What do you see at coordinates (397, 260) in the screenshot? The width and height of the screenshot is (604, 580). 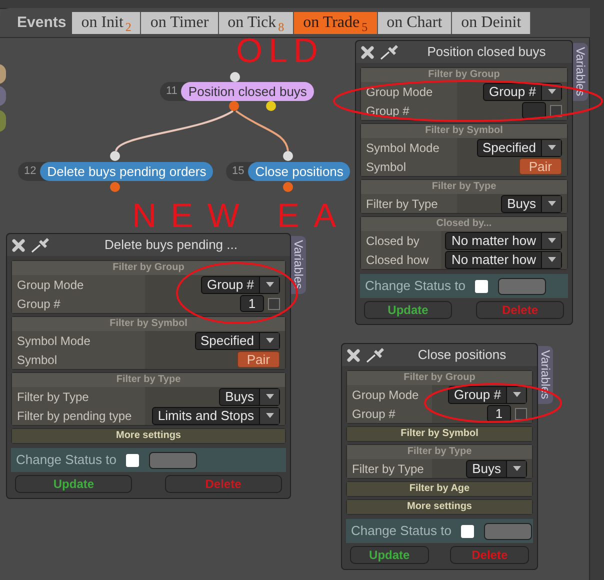 I see `field-label: Closed how` at bounding box center [397, 260].